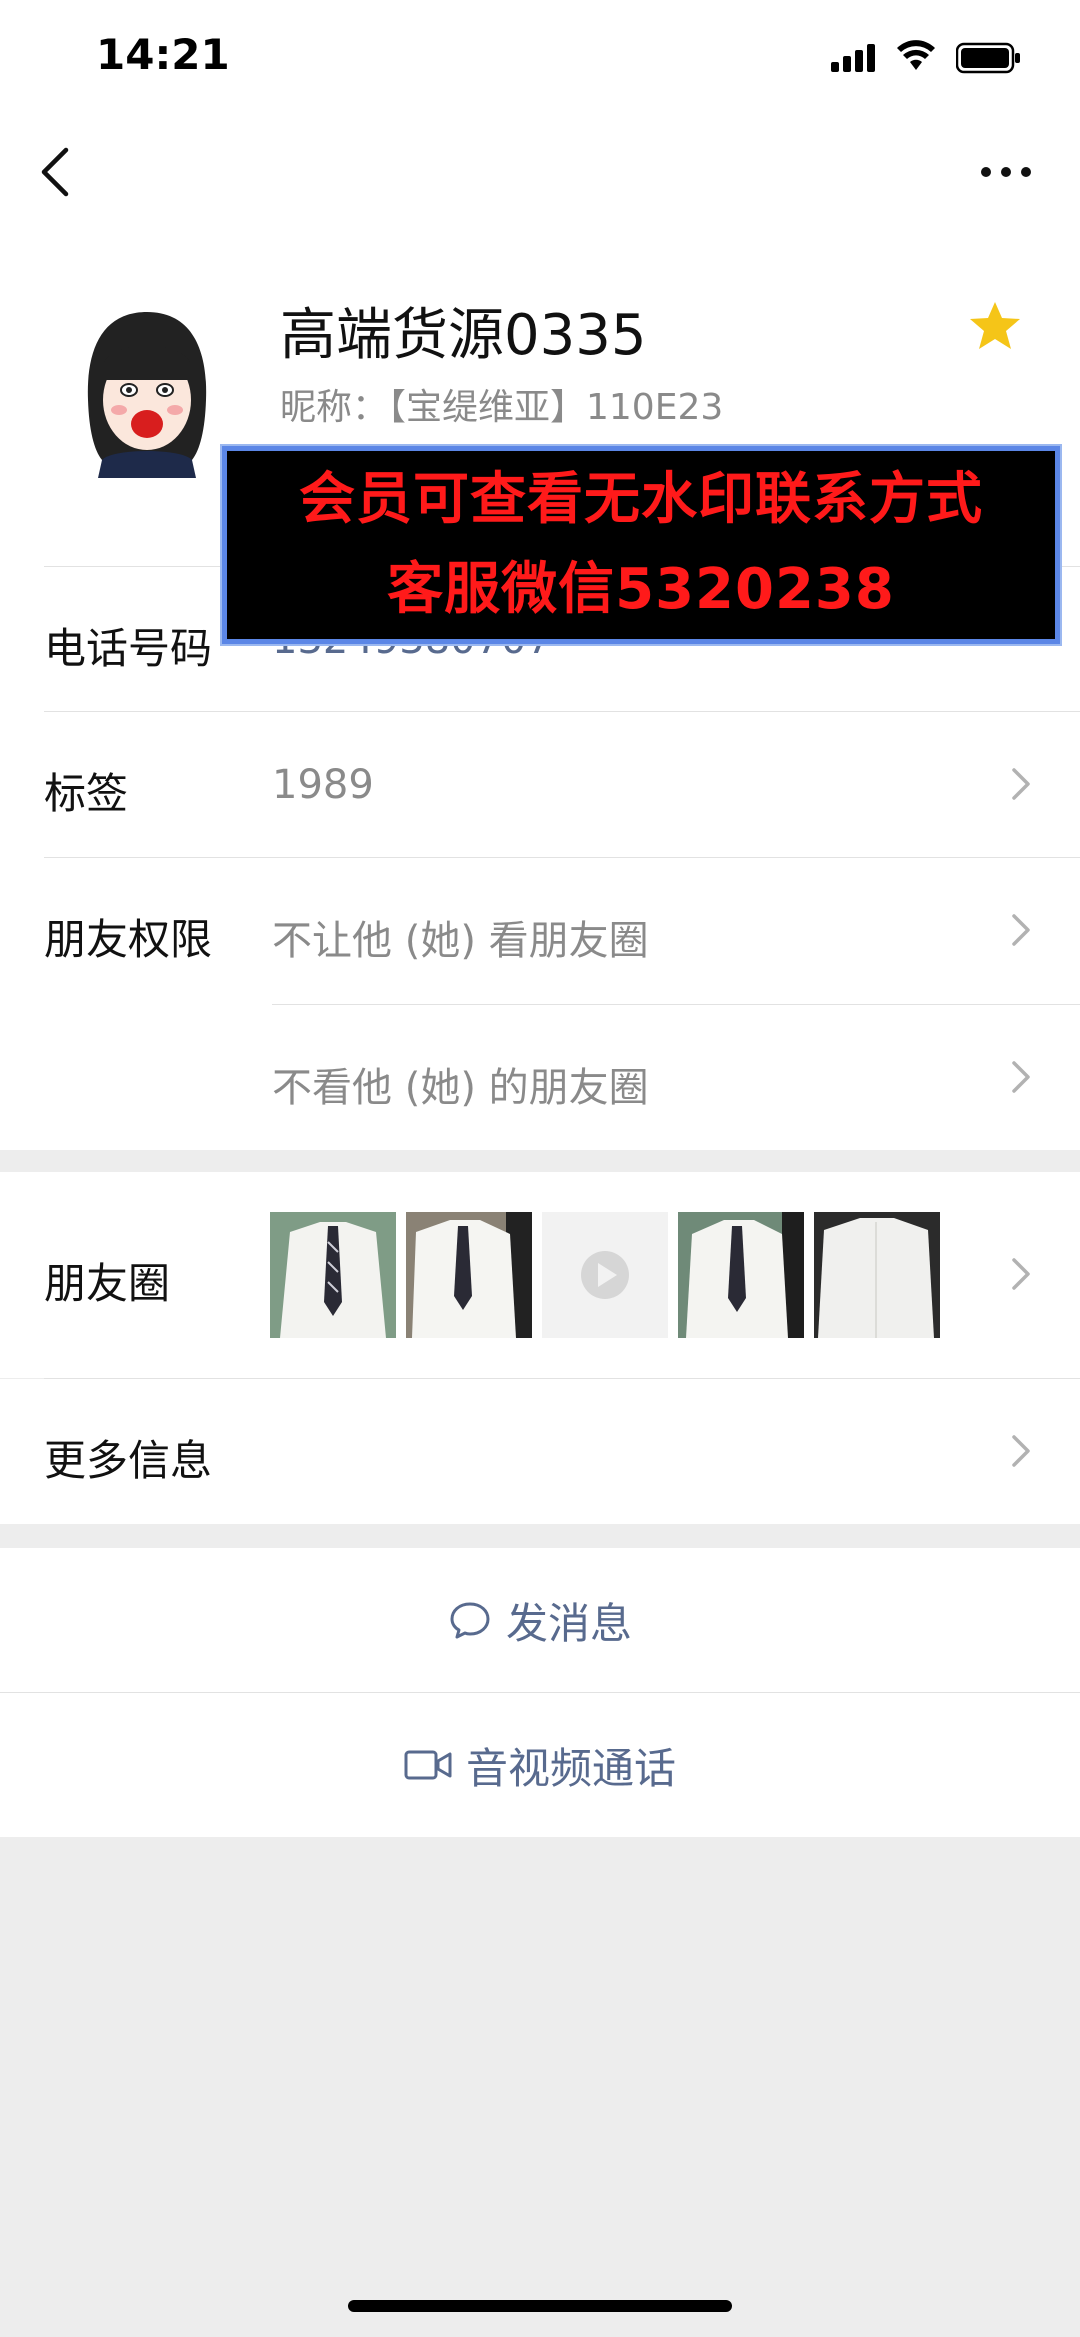 This screenshot has width=1080, height=2337. What do you see at coordinates (1006, 172) in the screenshot?
I see `more-dots-icon` at bounding box center [1006, 172].